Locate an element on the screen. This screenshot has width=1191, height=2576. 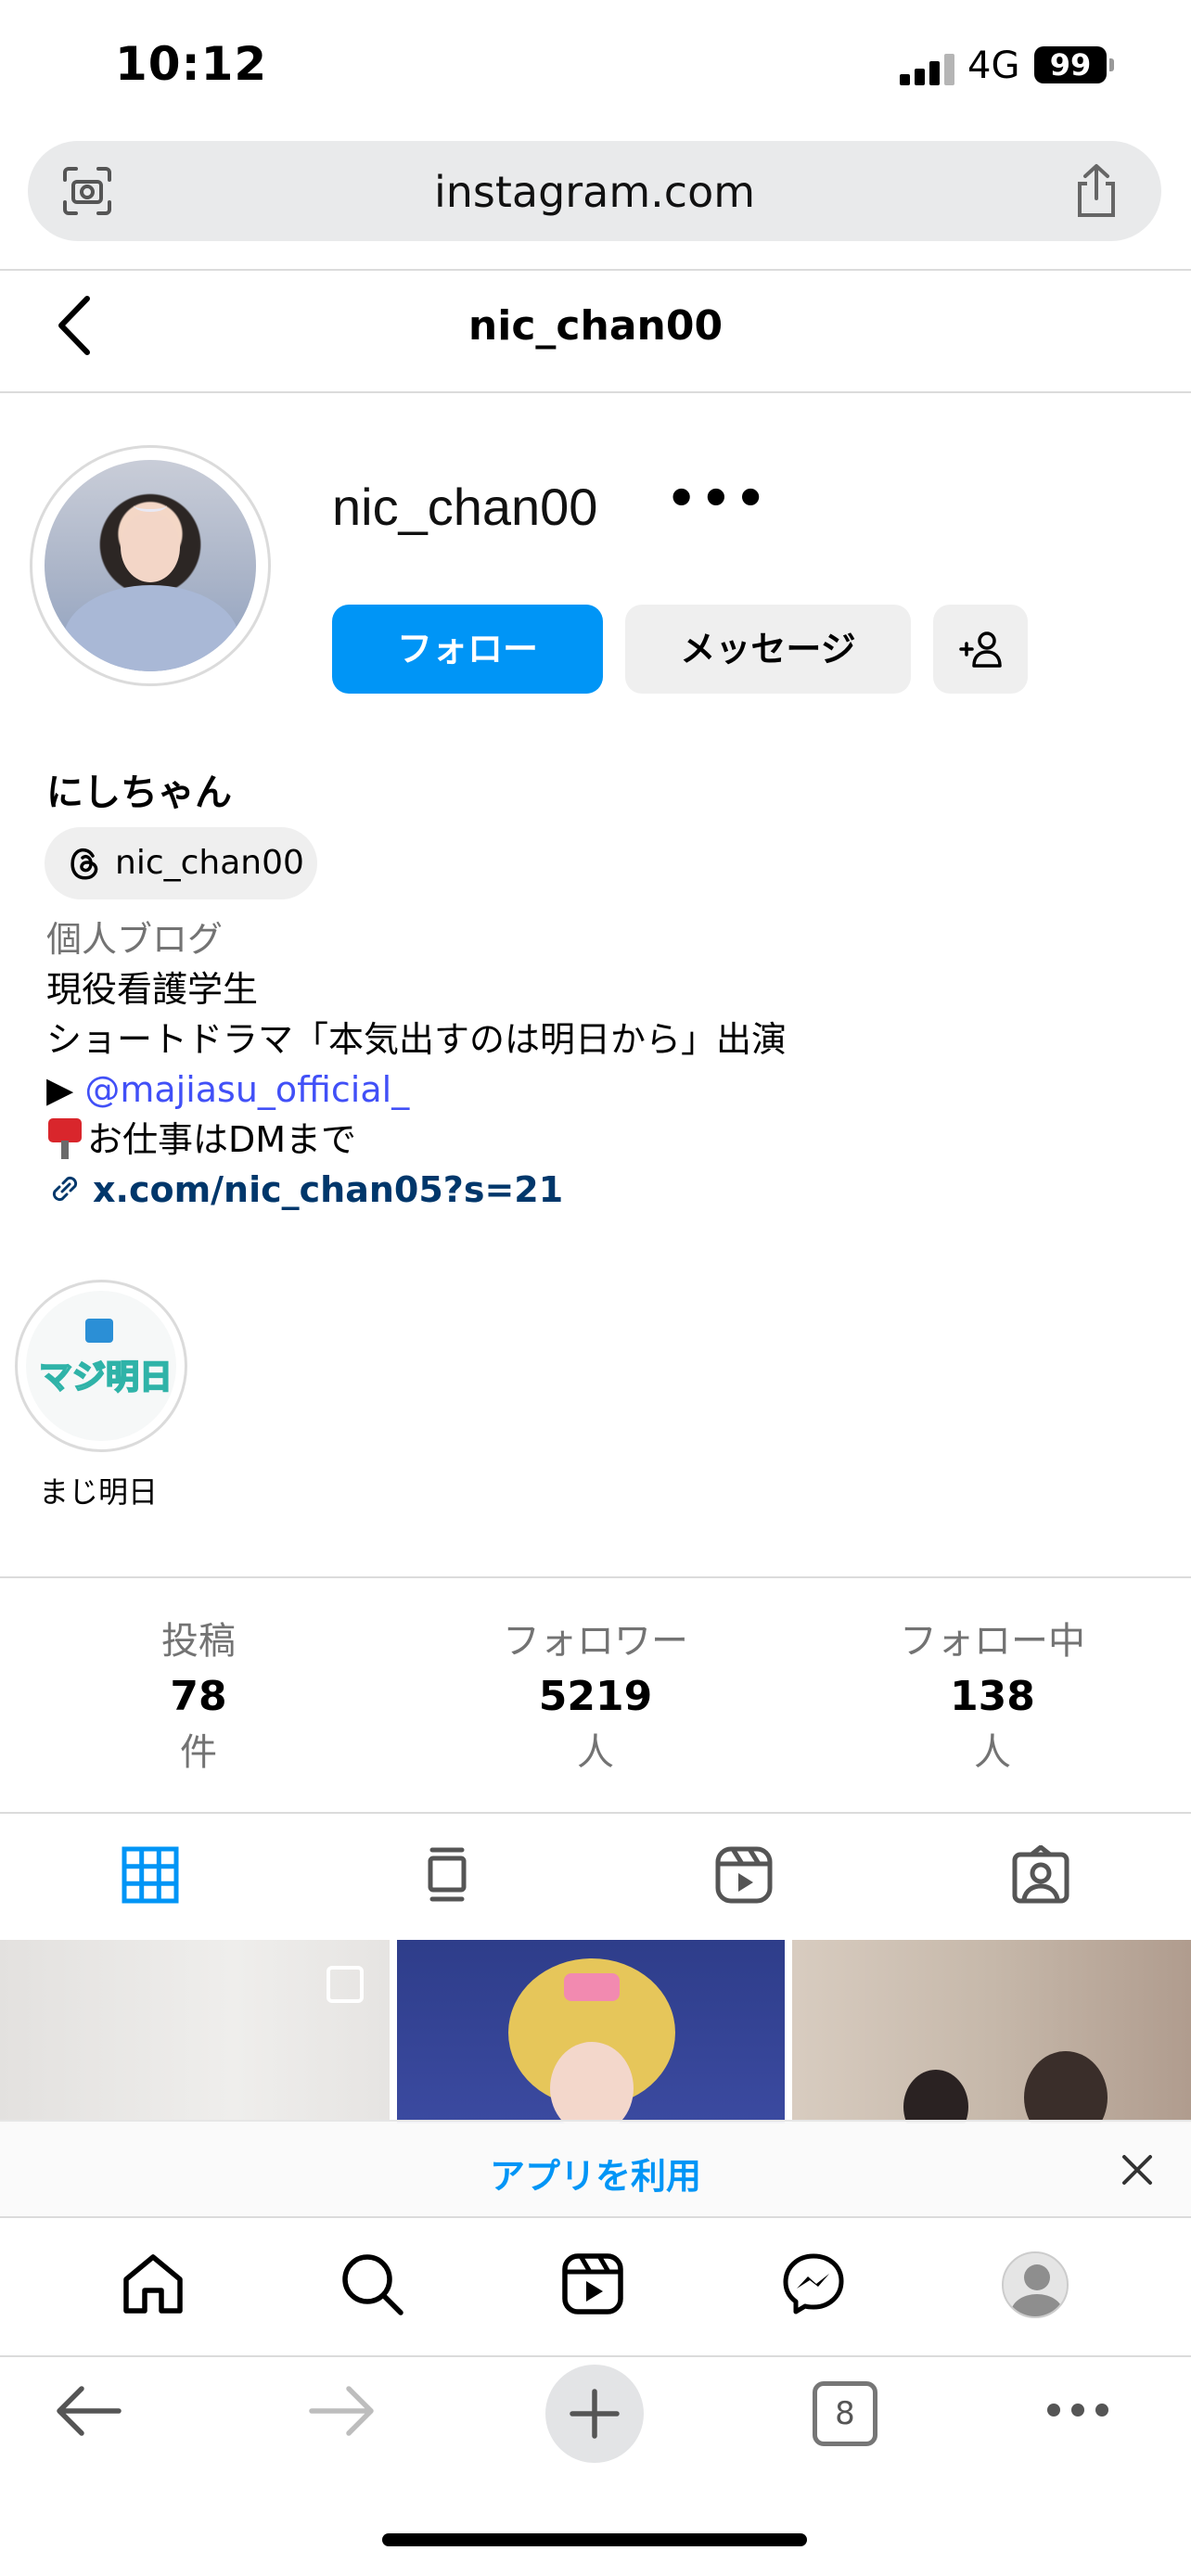
bio-line: ▶ @majiasu_official_ is located at coordinates (228, 1090).